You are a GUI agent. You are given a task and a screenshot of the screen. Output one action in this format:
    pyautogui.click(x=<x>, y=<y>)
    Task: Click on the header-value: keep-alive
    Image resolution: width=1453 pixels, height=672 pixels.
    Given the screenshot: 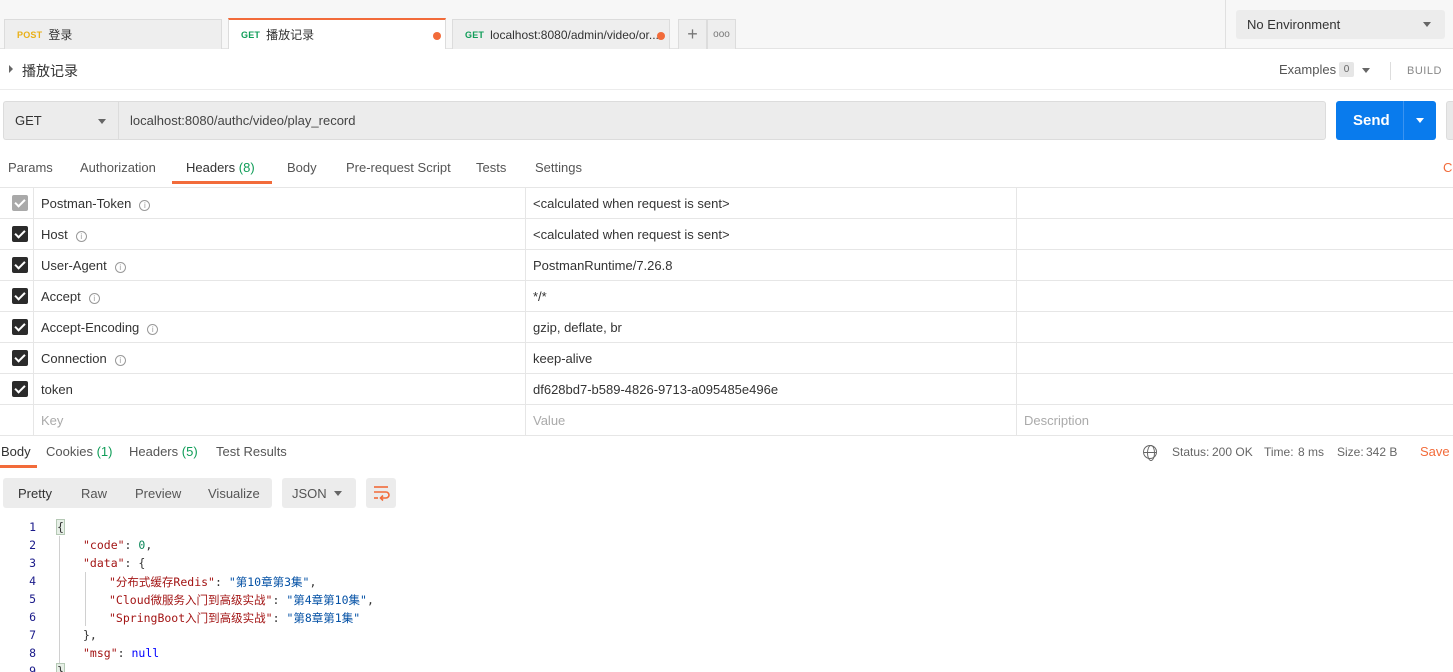 What is the action you would take?
    pyautogui.click(x=562, y=358)
    